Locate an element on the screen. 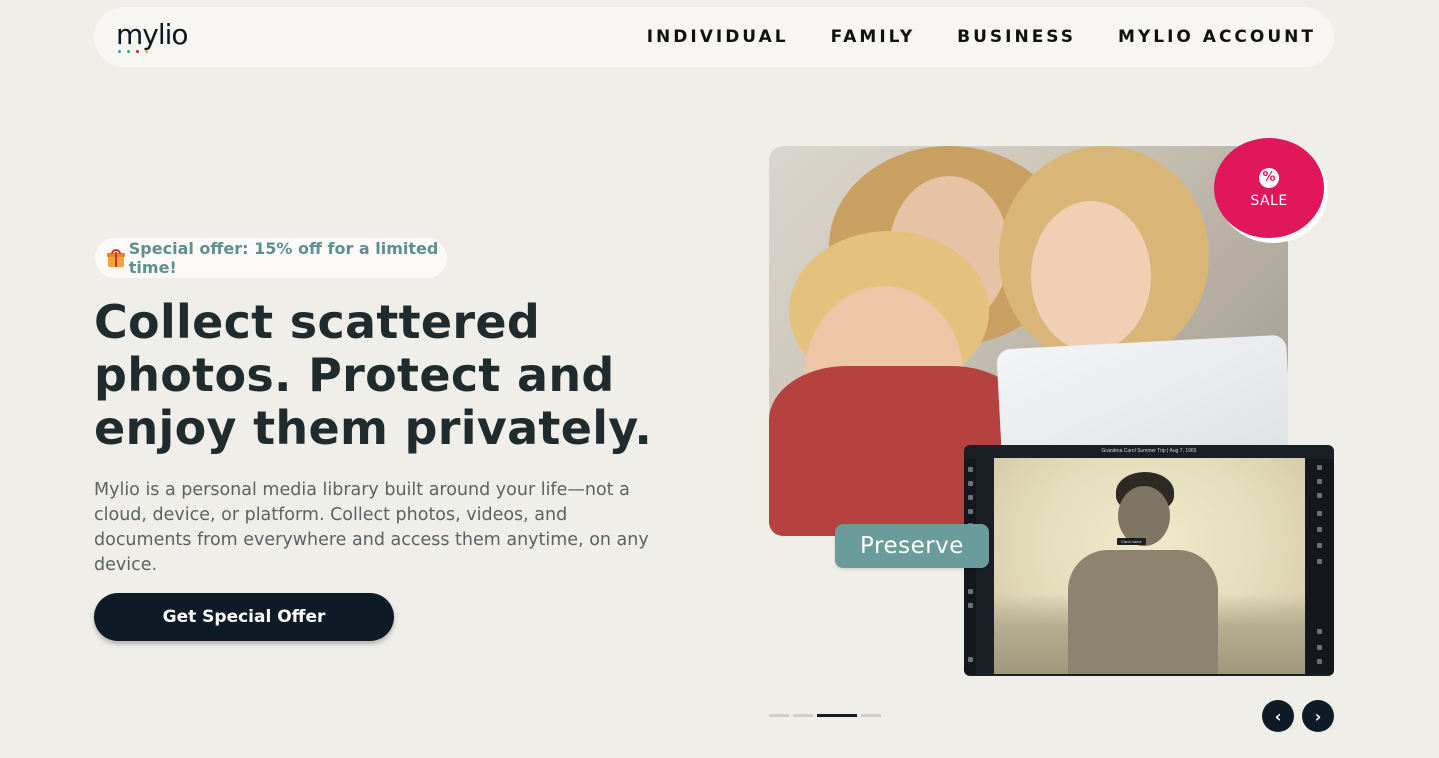 The image size is (1439, 758). mylio-logo: mylio is located at coordinates (152, 35).